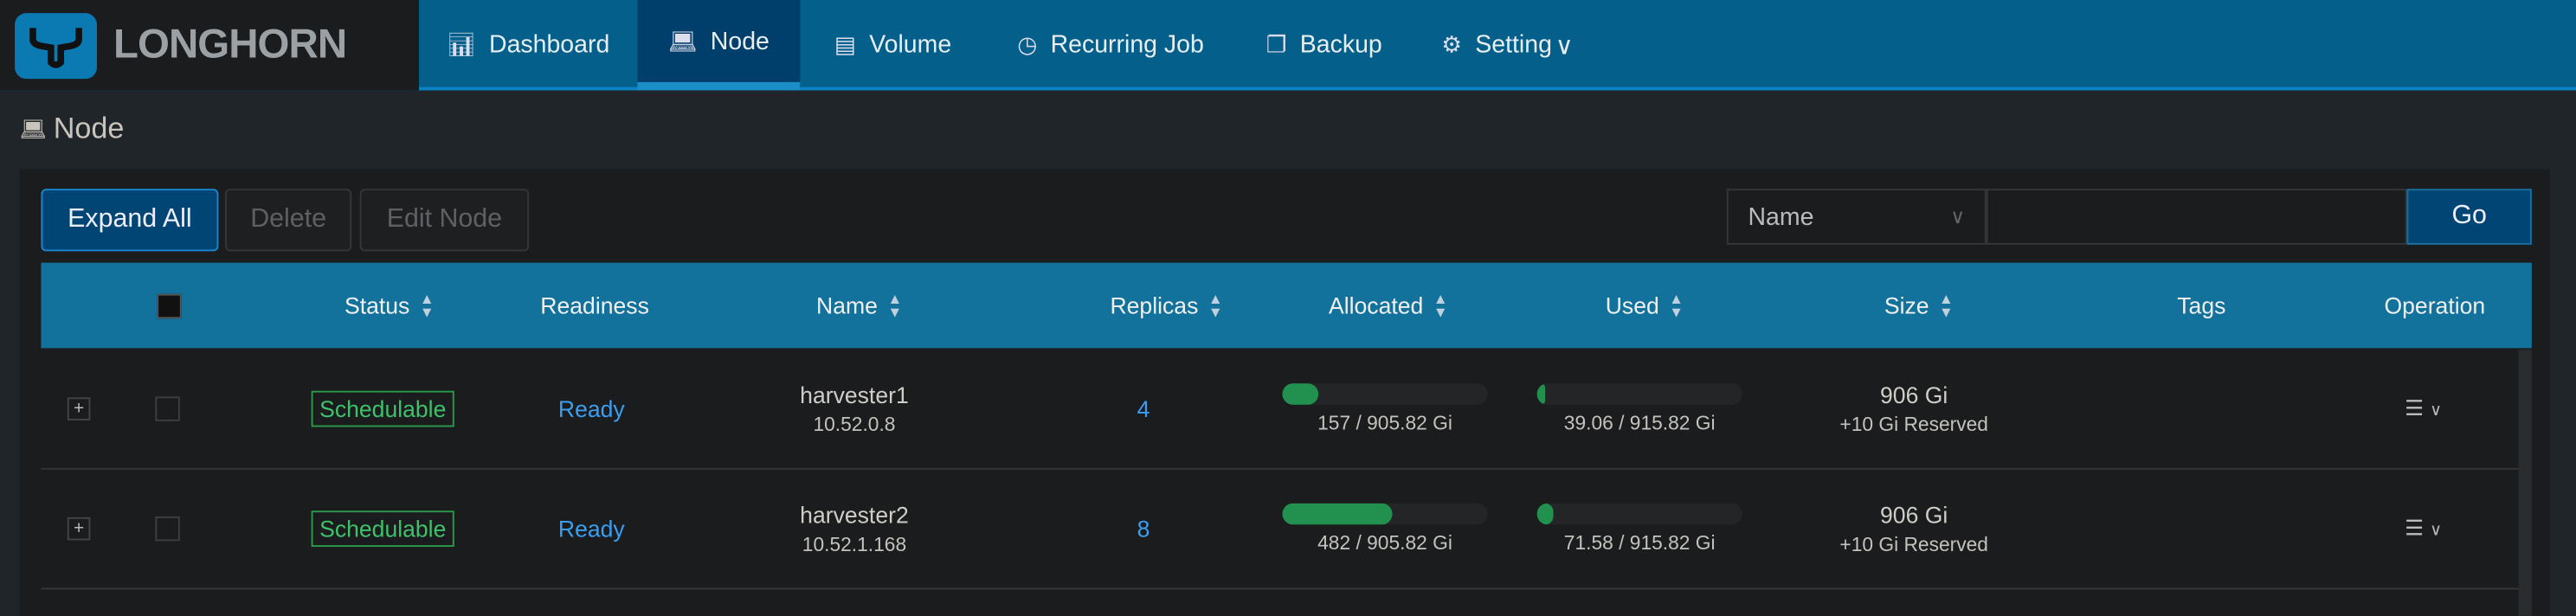  I want to click on header-used: Used ▲ ▼, so click(1645, 306).